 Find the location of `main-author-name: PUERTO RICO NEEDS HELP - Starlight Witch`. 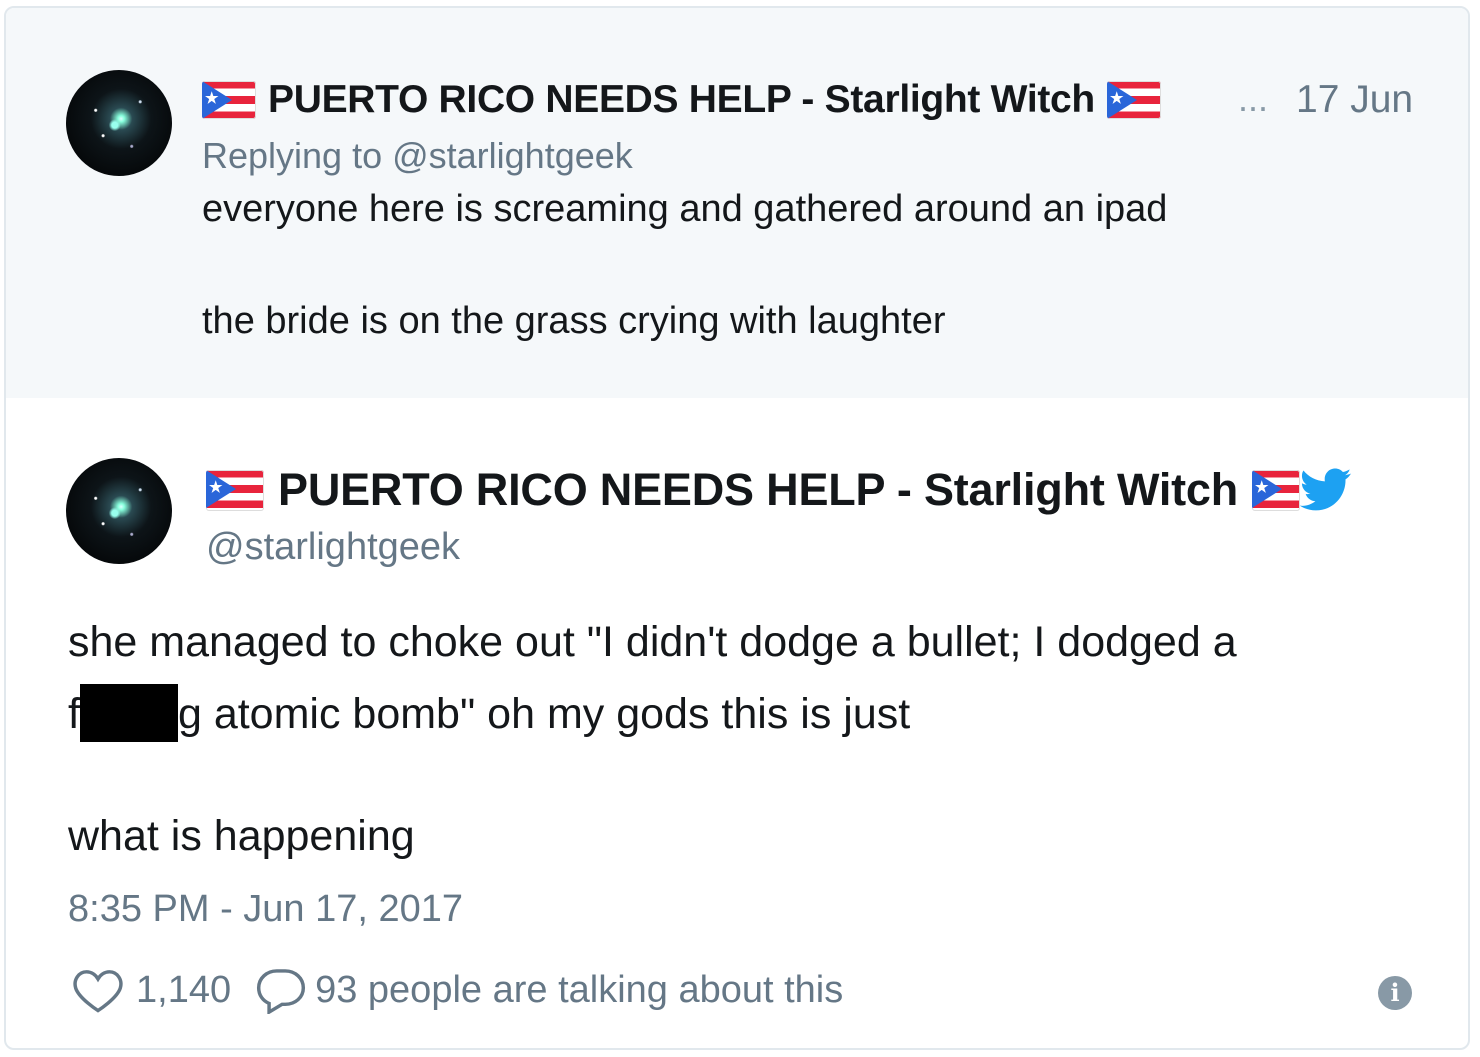

main-author-name: PUERTO RICO NEEDS HELP - Starlight Witch is located at coordinates (779, 490).